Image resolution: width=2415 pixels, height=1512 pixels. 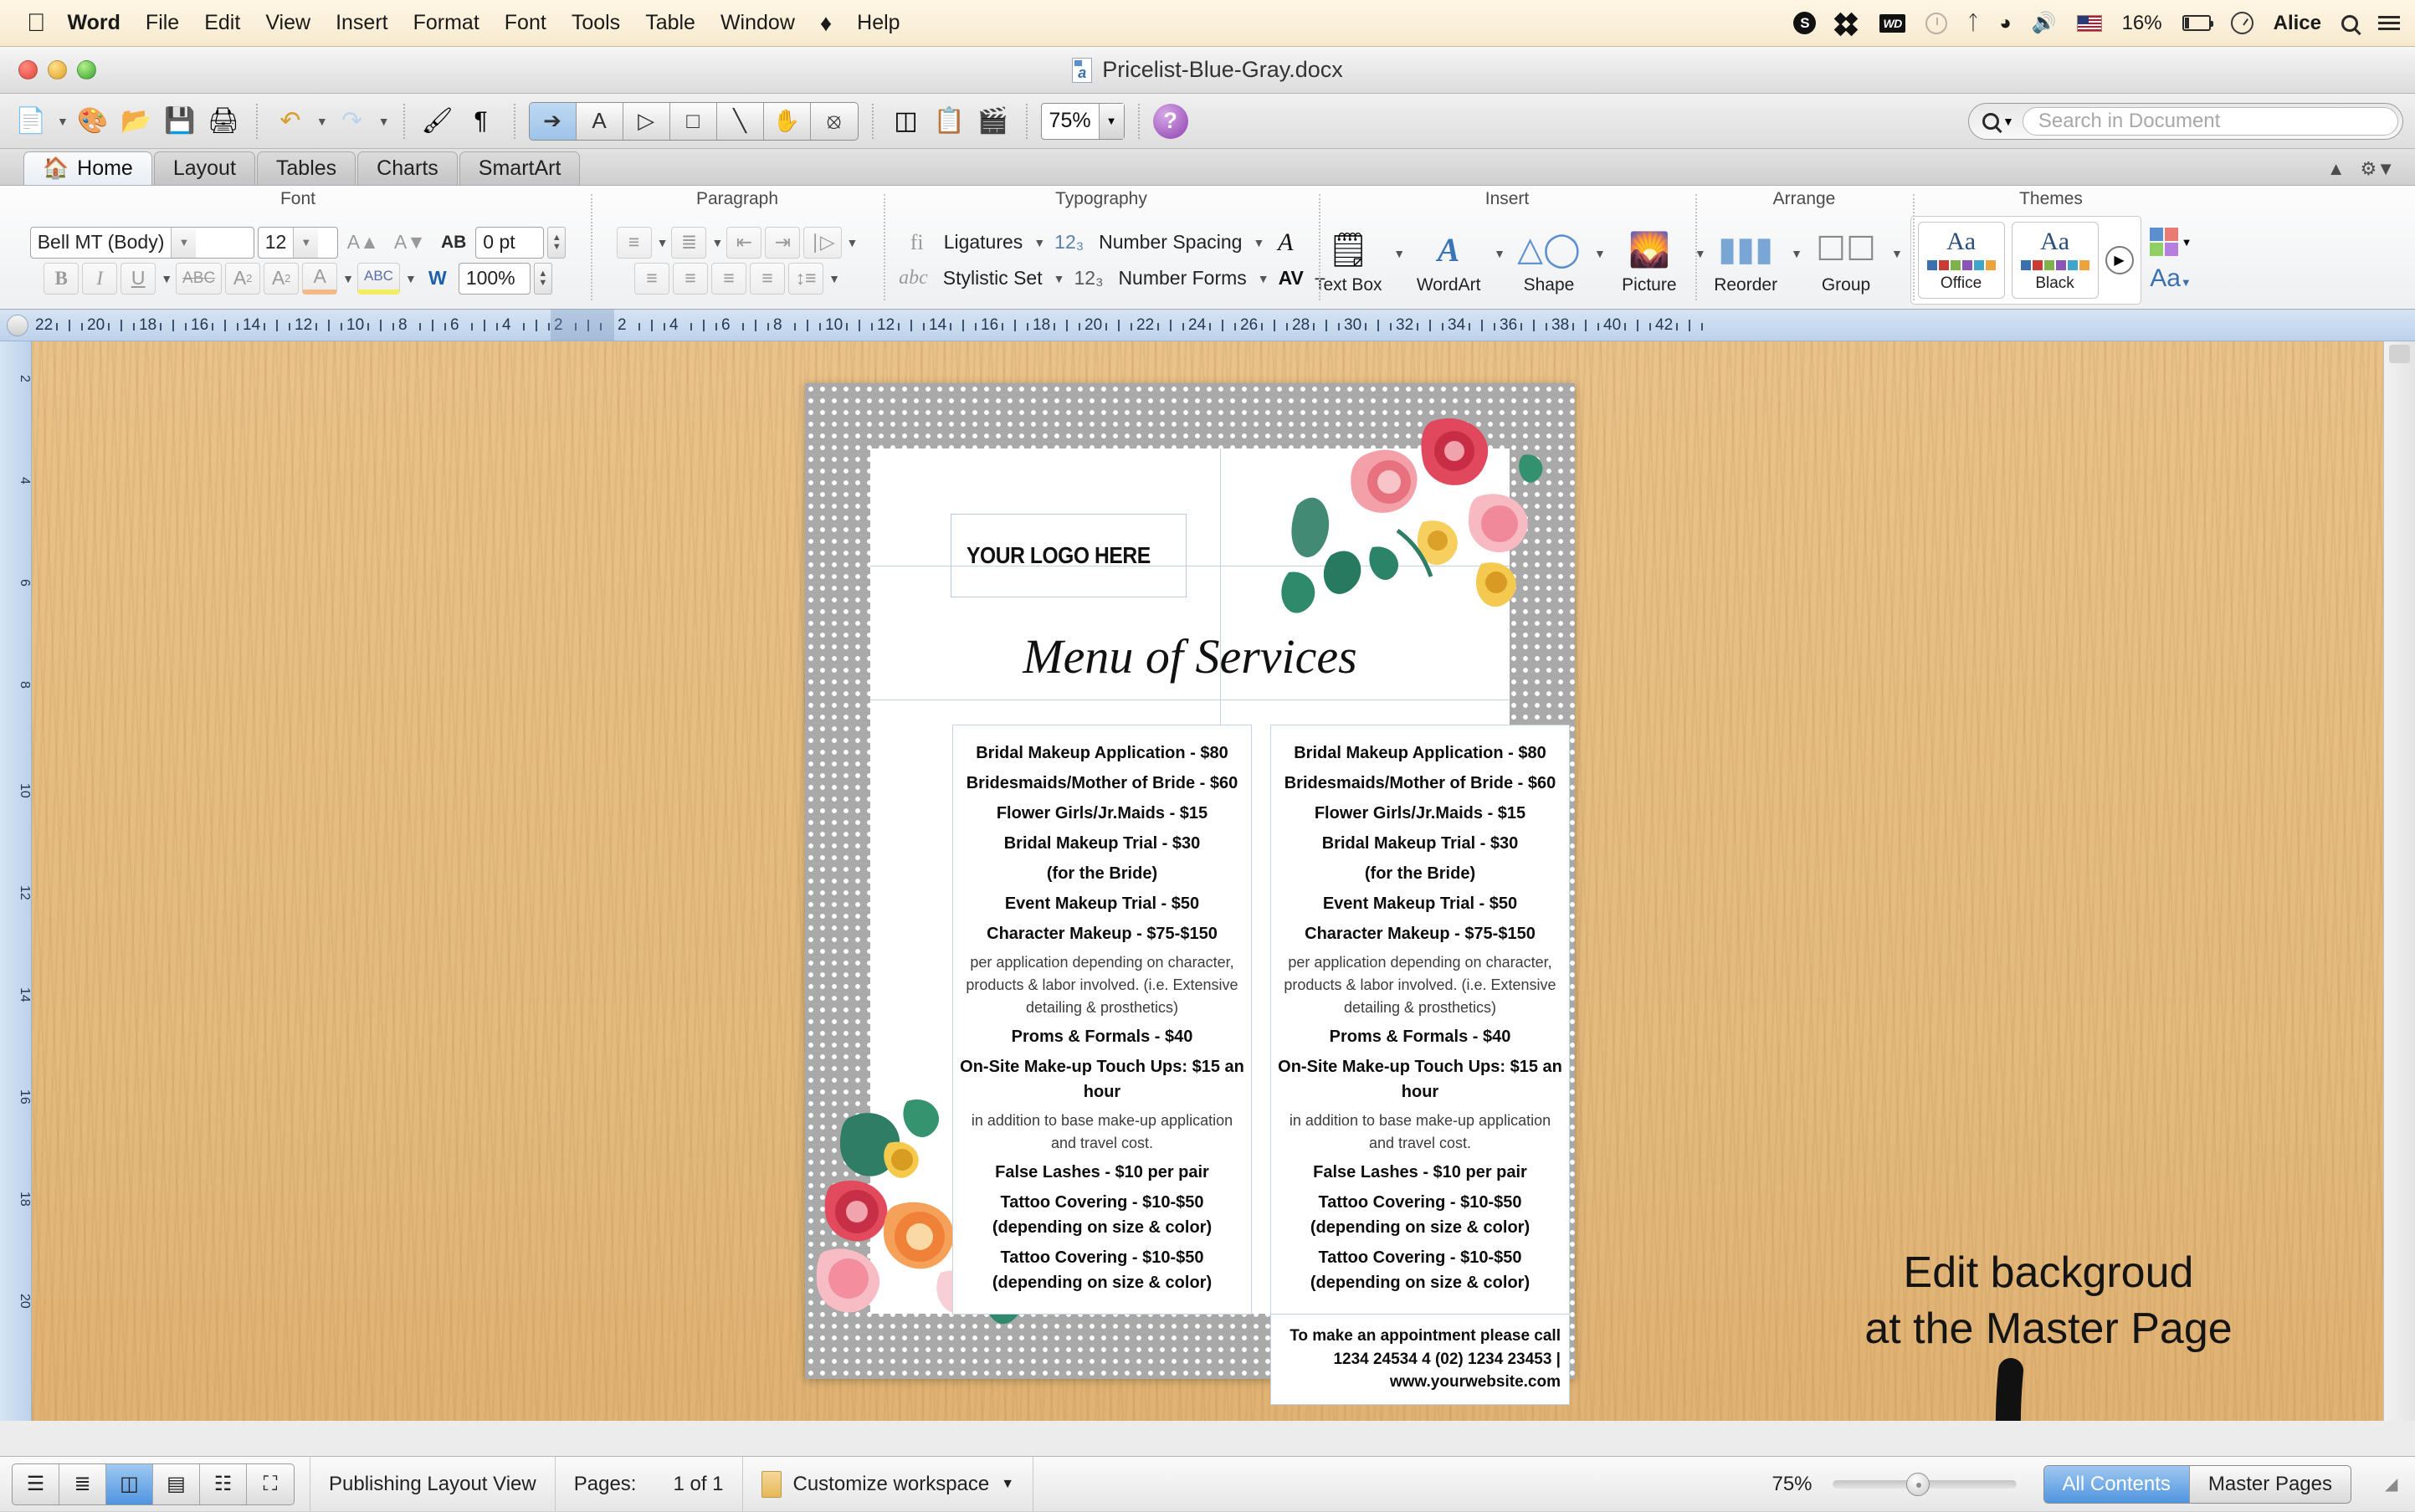 I want to click on zoom-slider-knob, so click(x=1917, y=1484).